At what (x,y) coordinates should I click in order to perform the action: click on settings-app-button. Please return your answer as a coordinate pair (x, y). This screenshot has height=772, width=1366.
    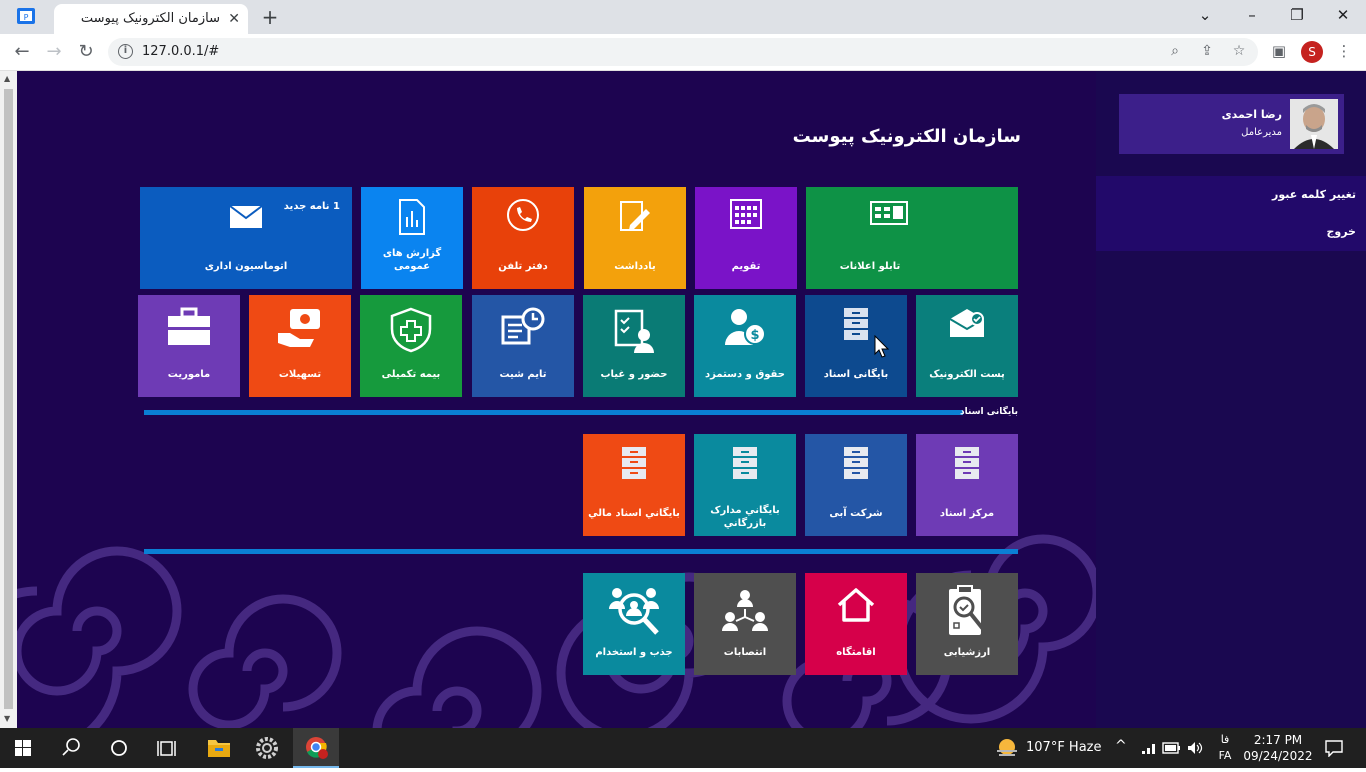
    Looking at the image, I should click on (267, 748).